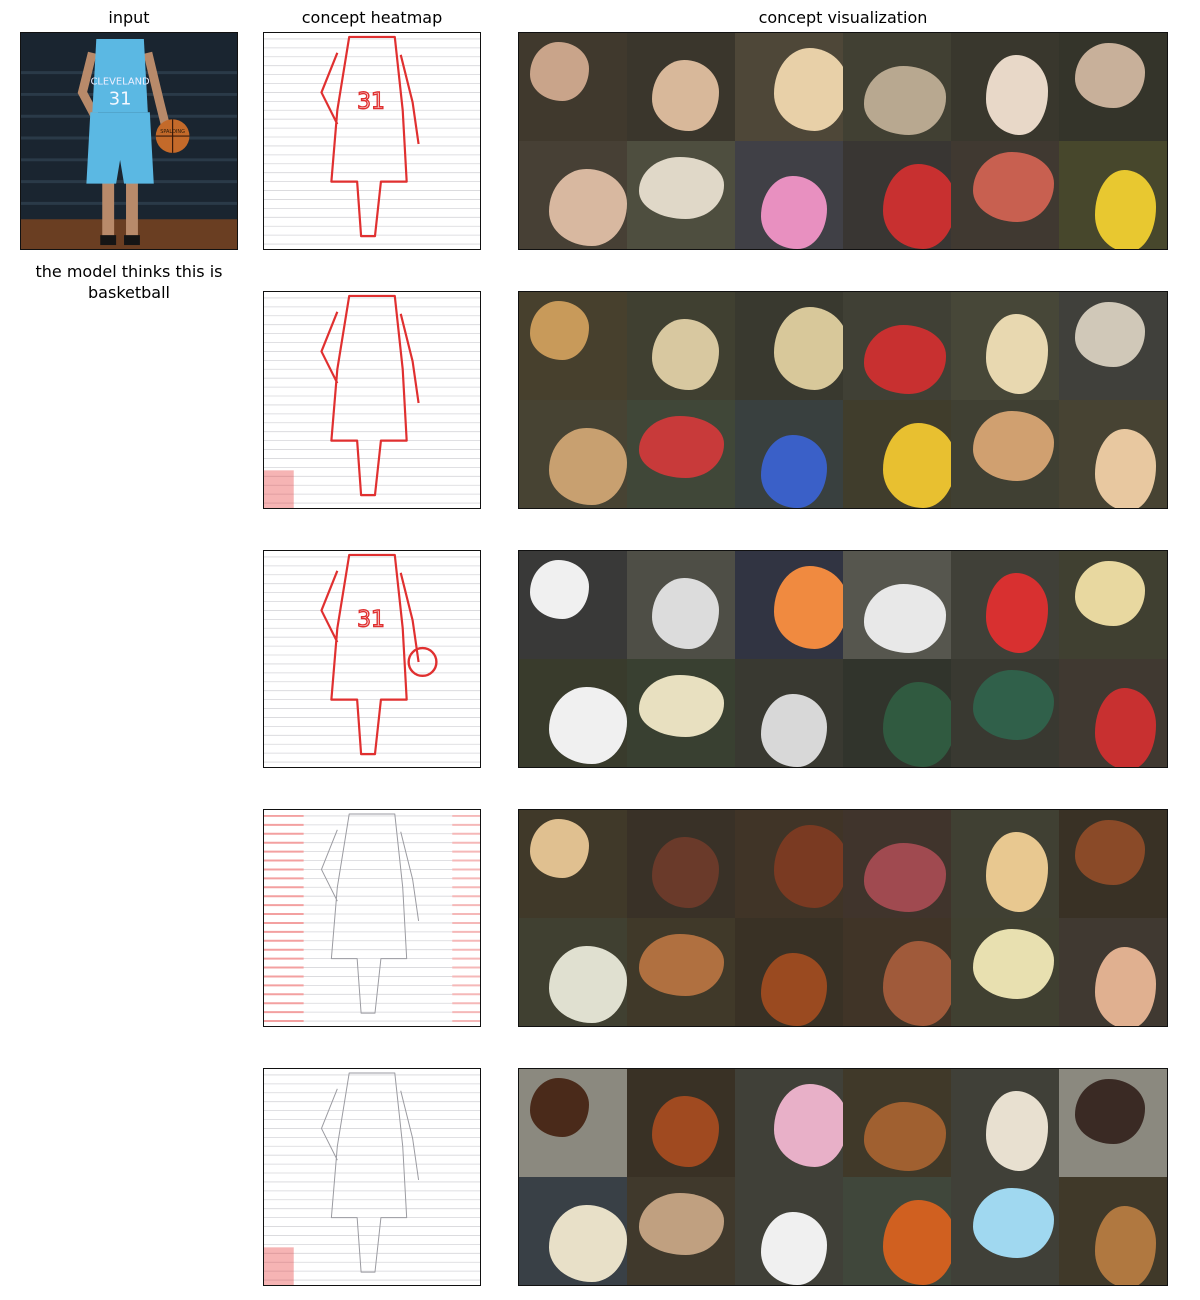 The height and width of the screenshot is (1300, 1200). Describe the element at coordinates (279, 489) in the screenshot. I see `heatmap-hot-region` at that location.